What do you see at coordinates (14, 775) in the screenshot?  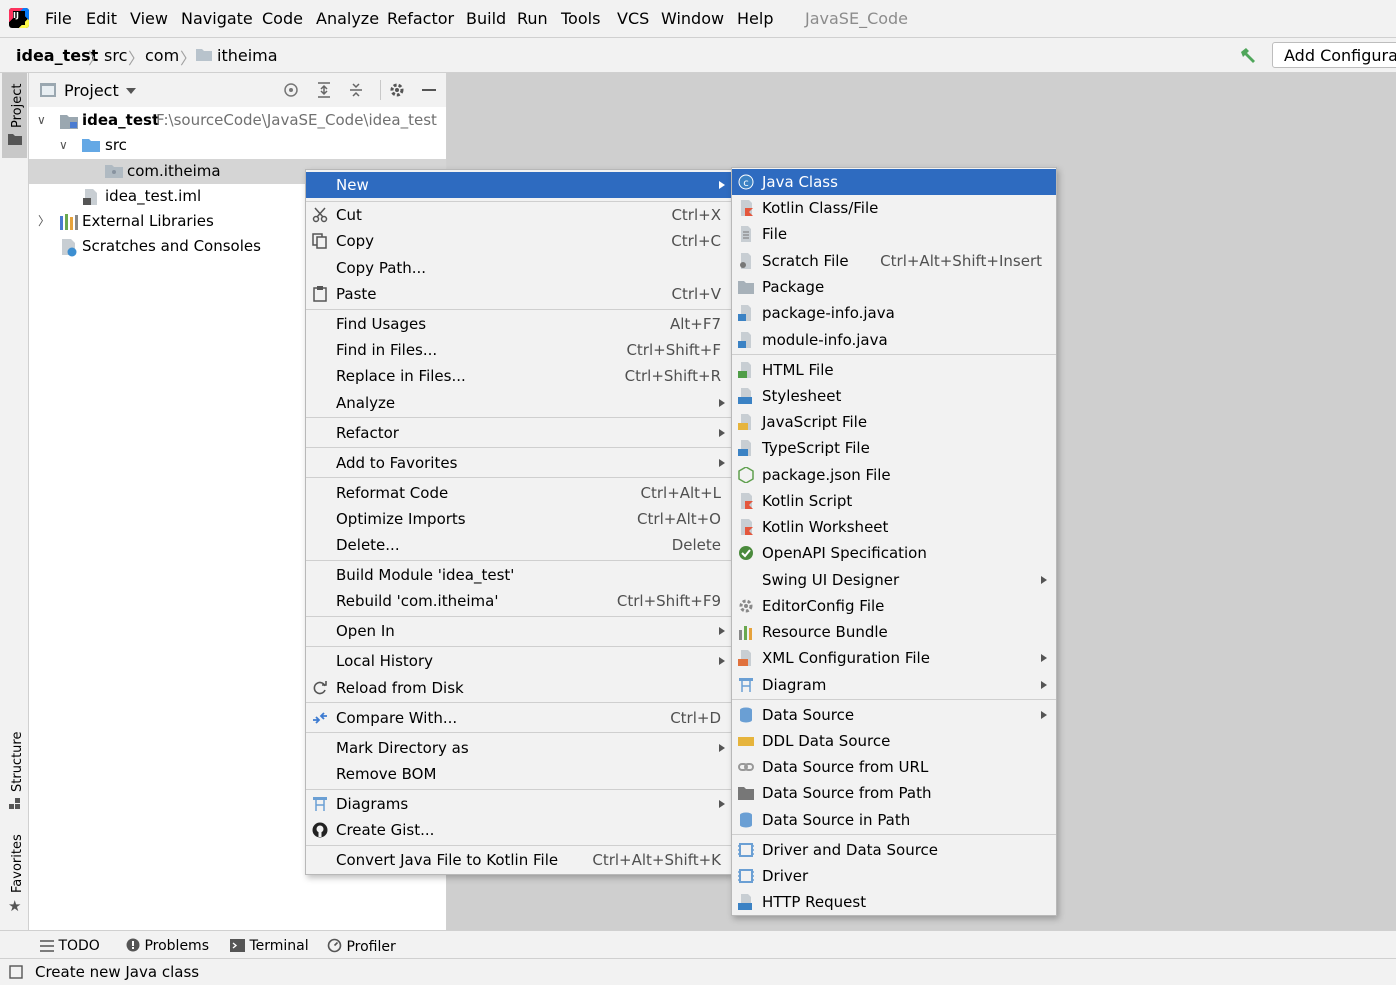 I see `structure-tool-tab: Structure` at bounding box center [14, 775].